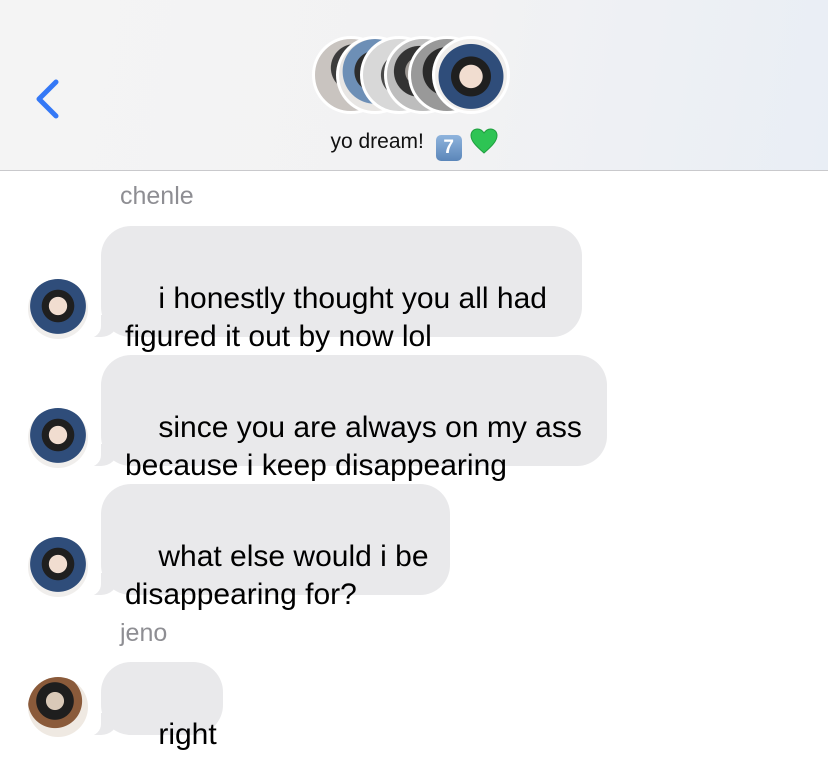 This screenshot has width=828, height=773. Describe the element at coordinates (144, 633) in the screenshot. I see `sender-name: jeno` at that location.